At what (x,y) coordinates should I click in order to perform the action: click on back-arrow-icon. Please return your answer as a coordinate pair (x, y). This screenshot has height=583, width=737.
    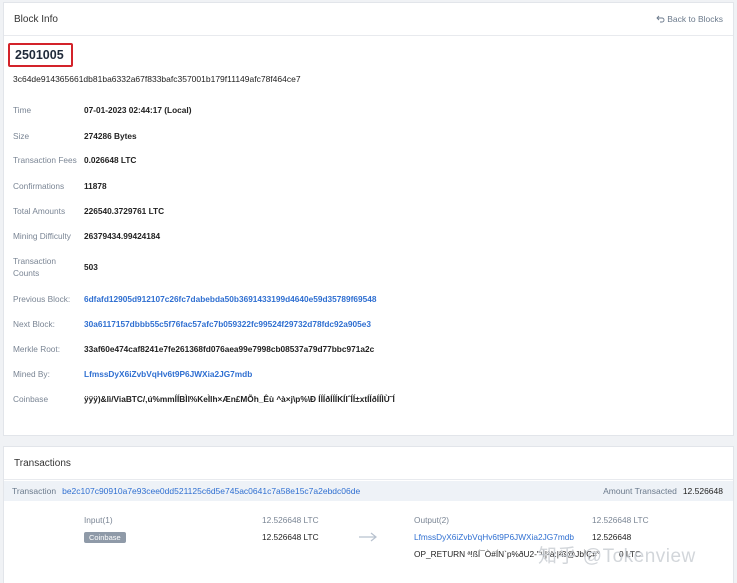
    Looking at the image, I should click on (660, 19).